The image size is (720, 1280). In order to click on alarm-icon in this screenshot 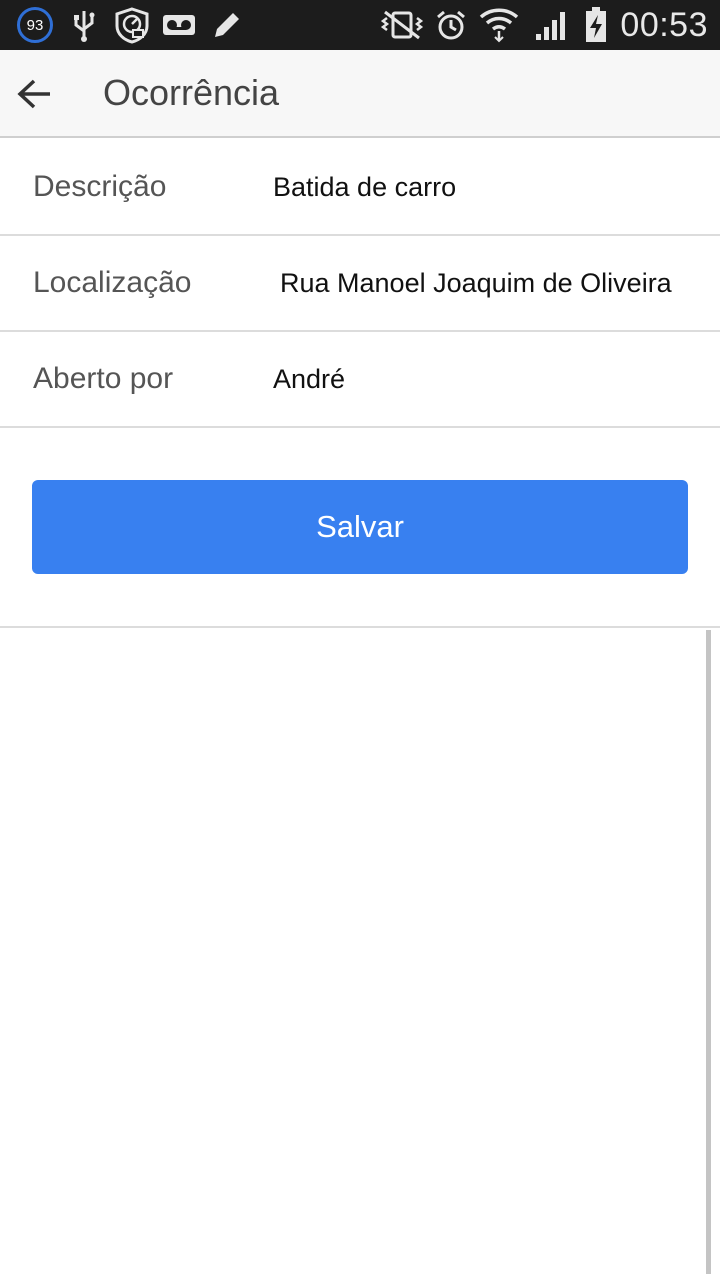, I will do `click(451, 25)`.